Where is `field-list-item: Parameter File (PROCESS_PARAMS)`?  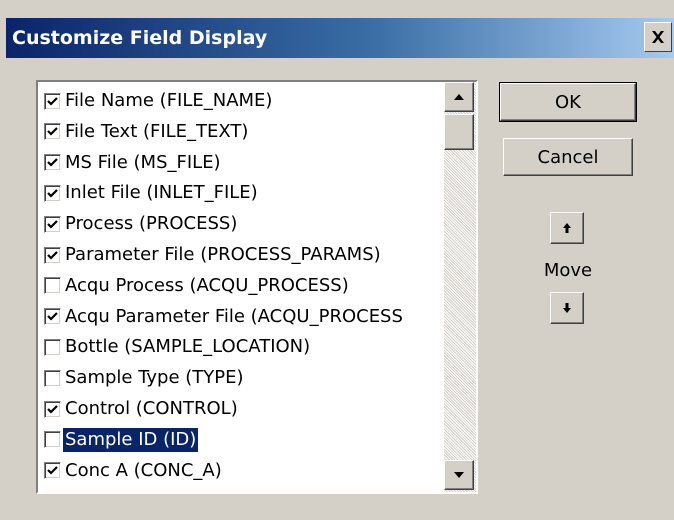 field-list-item: Parameter File (PROCESS_PARAMS) is located at coordinates (241, 255).